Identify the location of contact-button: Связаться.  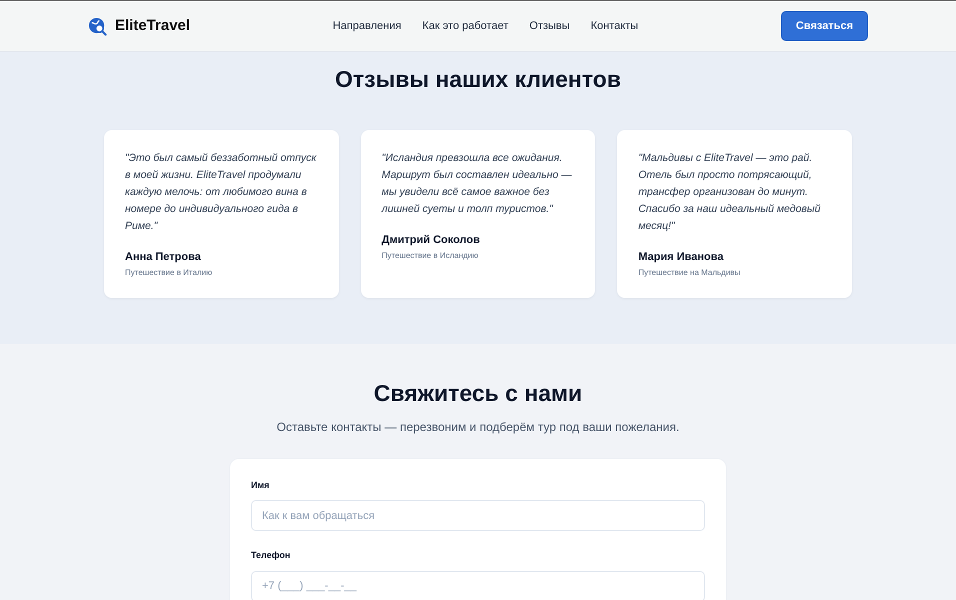
(824, 26).